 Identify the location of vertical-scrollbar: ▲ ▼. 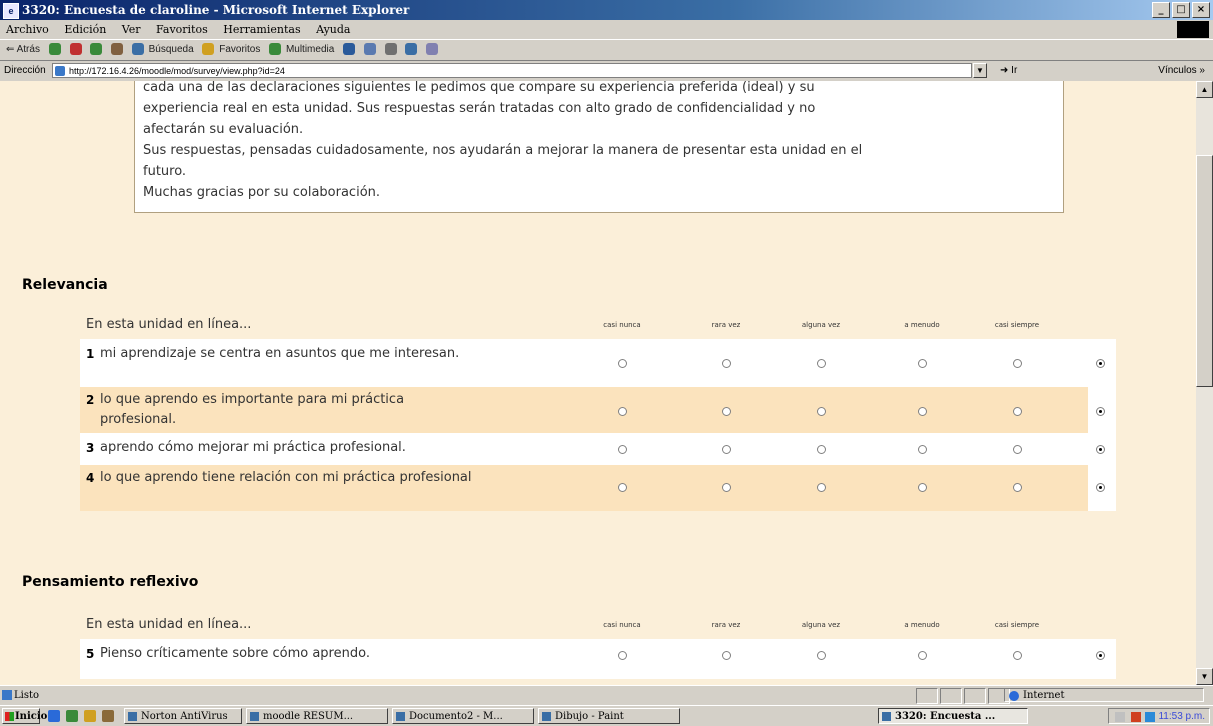
(1204, 383).